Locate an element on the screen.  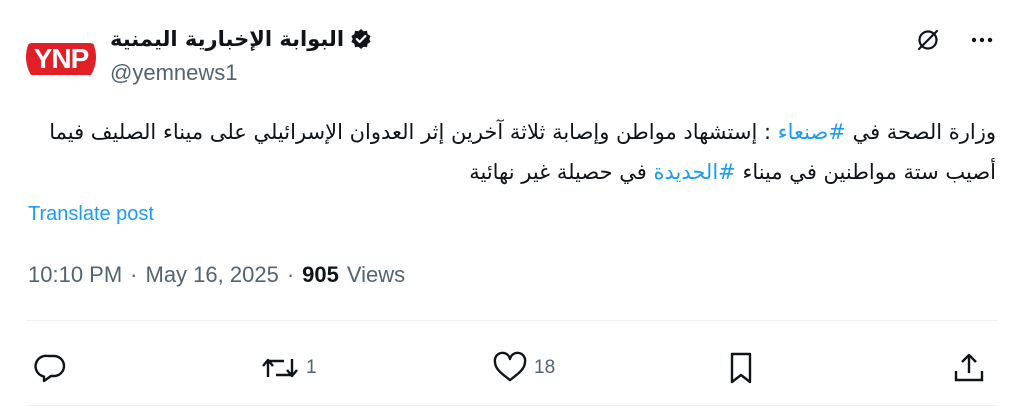
header-actions is located at coordinates (955, 40).